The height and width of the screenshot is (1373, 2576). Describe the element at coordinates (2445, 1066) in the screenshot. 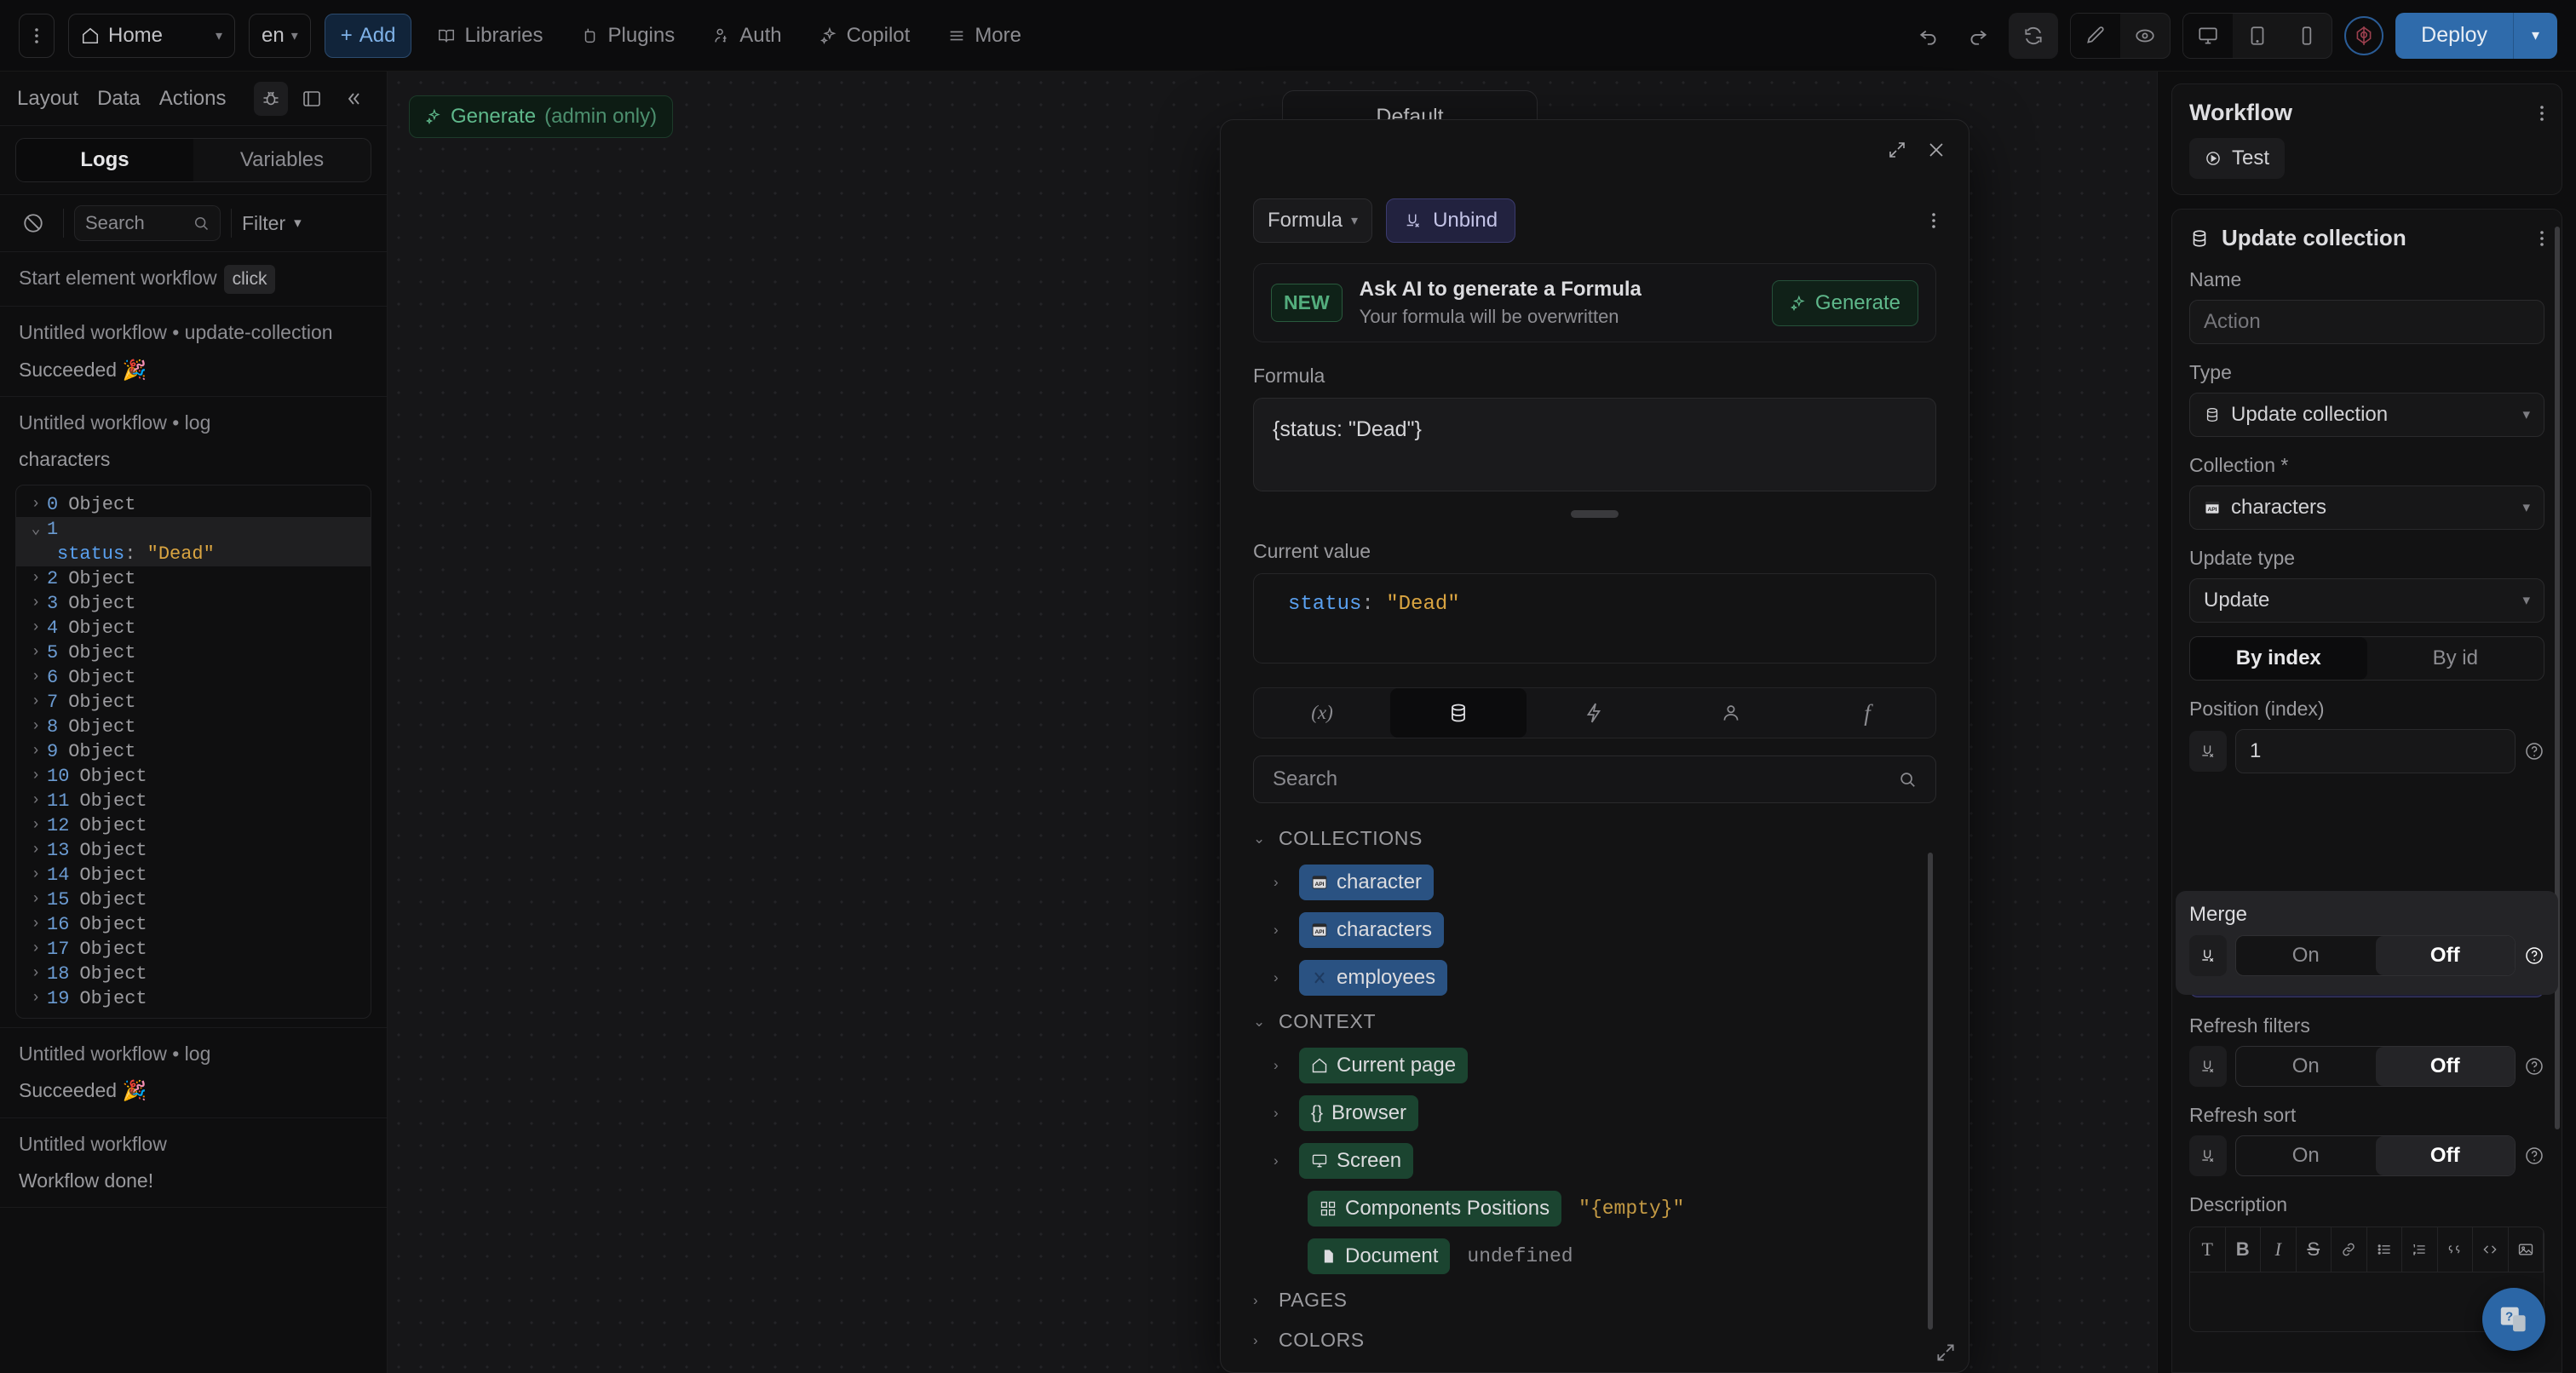

I see `refresh-filters-off: Off` at that location.